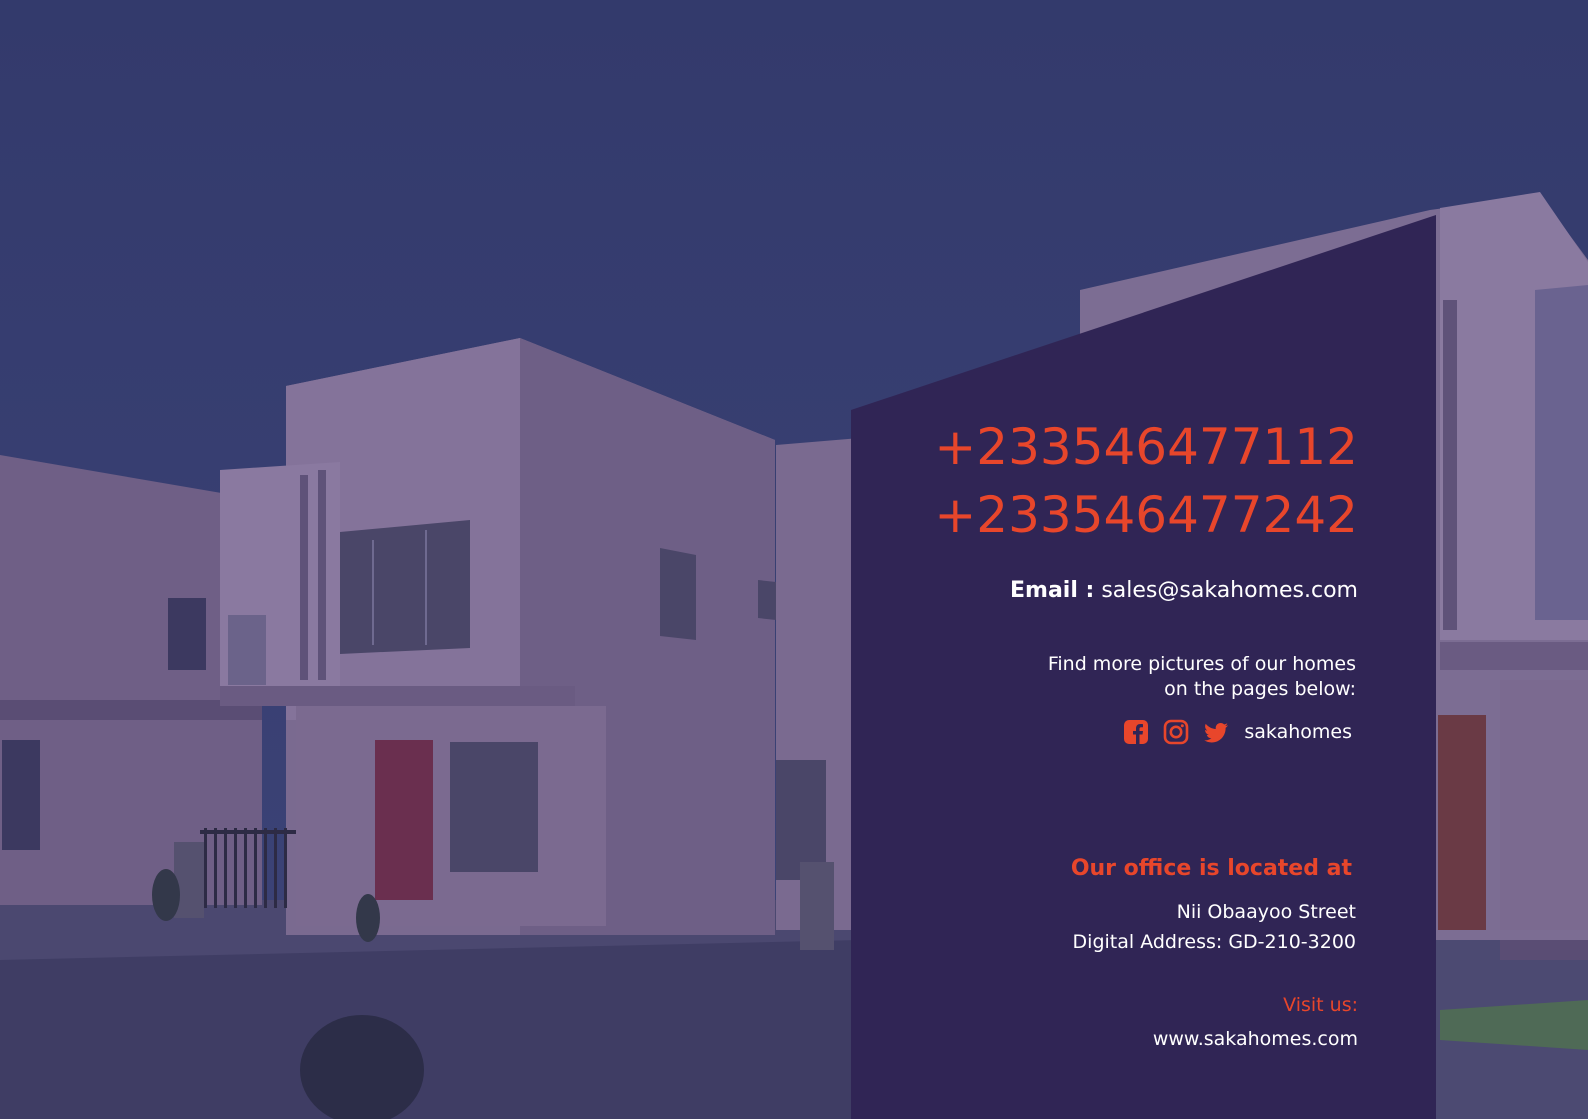 Image resolution: width=1588 pixels, height=1119 pixels. Describe the element at coordinates (1146, 447) in the screenshot. I see `phone-number-primary: +233546477112` at that location.